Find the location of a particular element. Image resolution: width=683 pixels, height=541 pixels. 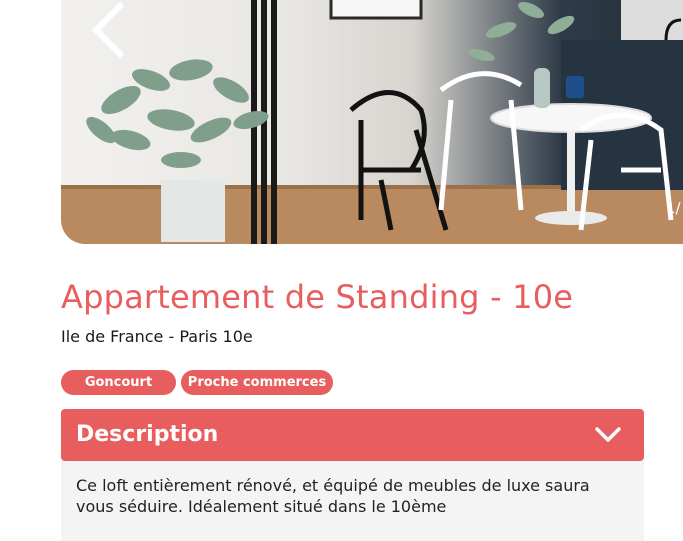

tag-goncourt: Goncourt is located at coordinates (118, 382).